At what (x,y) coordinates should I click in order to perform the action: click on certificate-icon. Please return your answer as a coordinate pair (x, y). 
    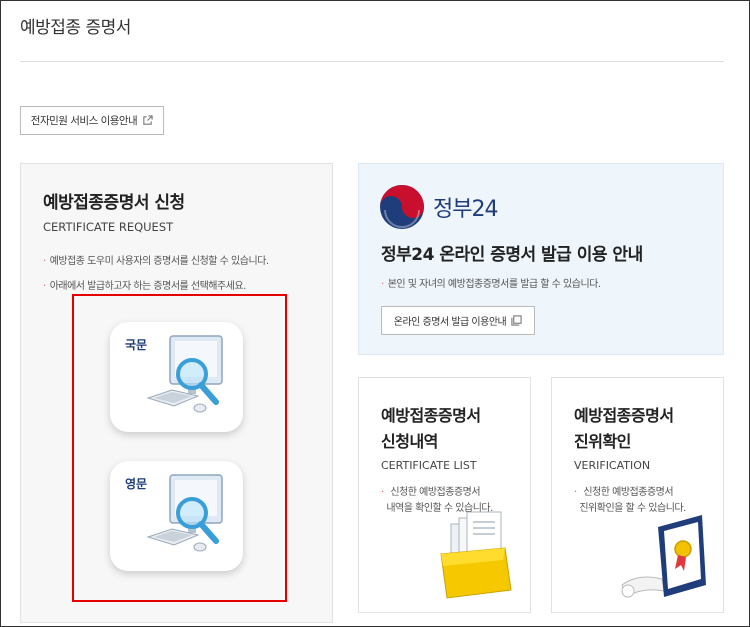
    Looking at the image, I should click on (663, 556).